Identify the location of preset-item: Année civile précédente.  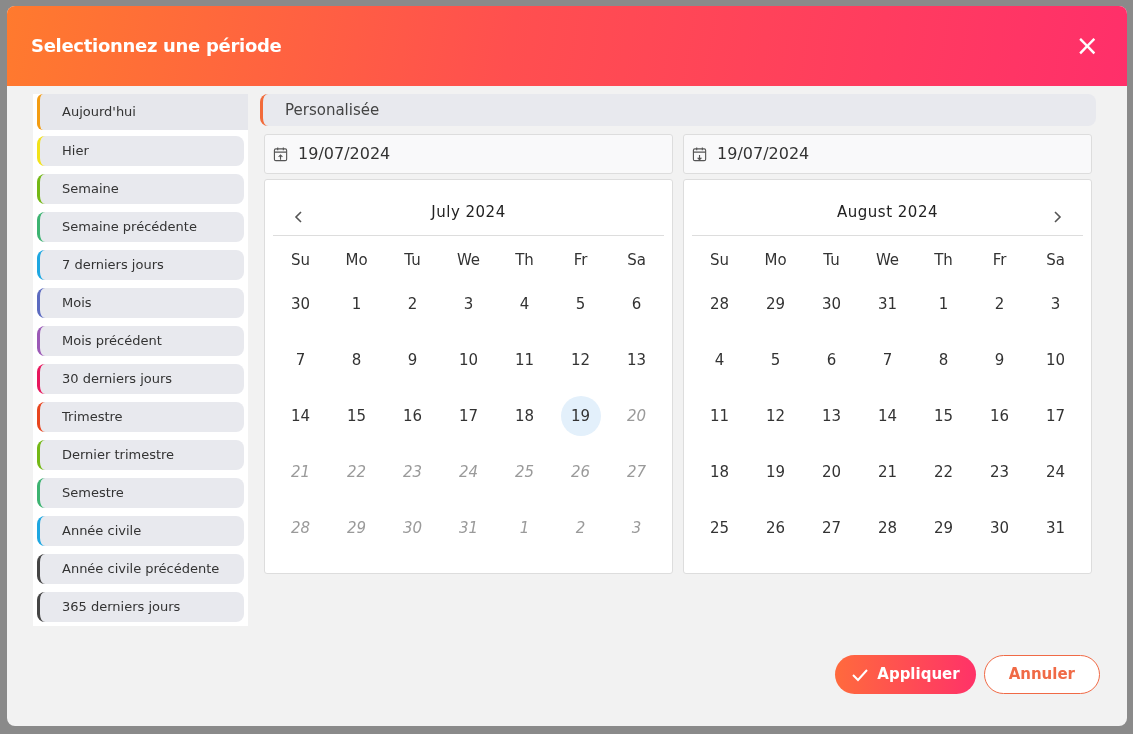
(140, 569).